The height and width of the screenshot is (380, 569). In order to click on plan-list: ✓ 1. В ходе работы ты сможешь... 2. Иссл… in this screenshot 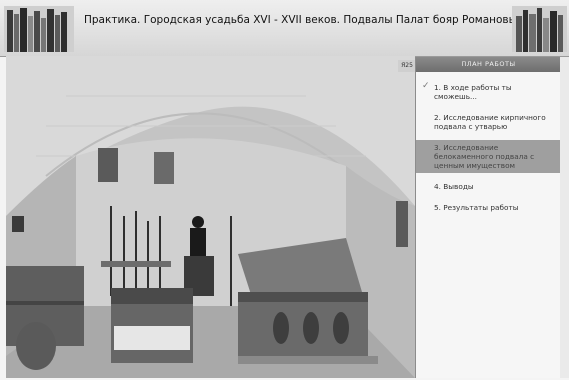, I will do `click(488, 143)`.